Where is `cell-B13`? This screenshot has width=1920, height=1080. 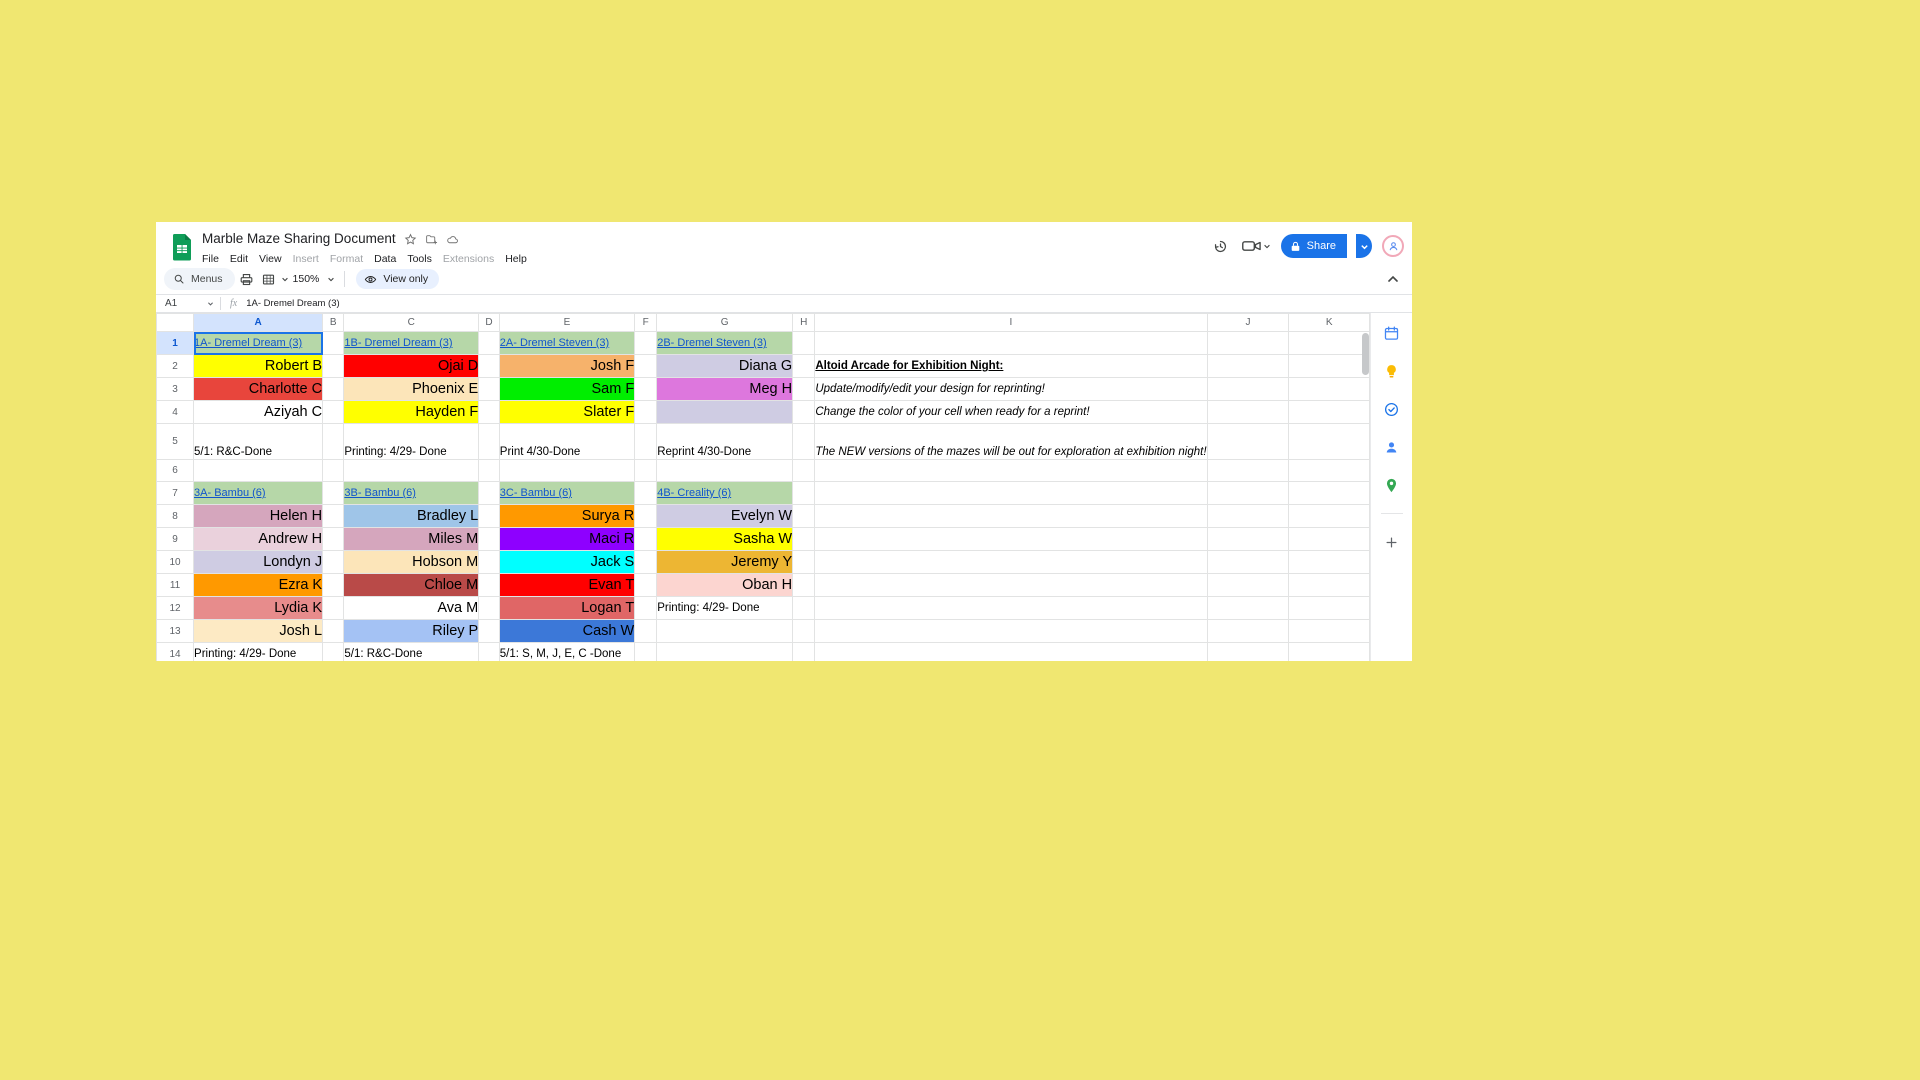 cell-B13 is located at coordinates (333, 631).